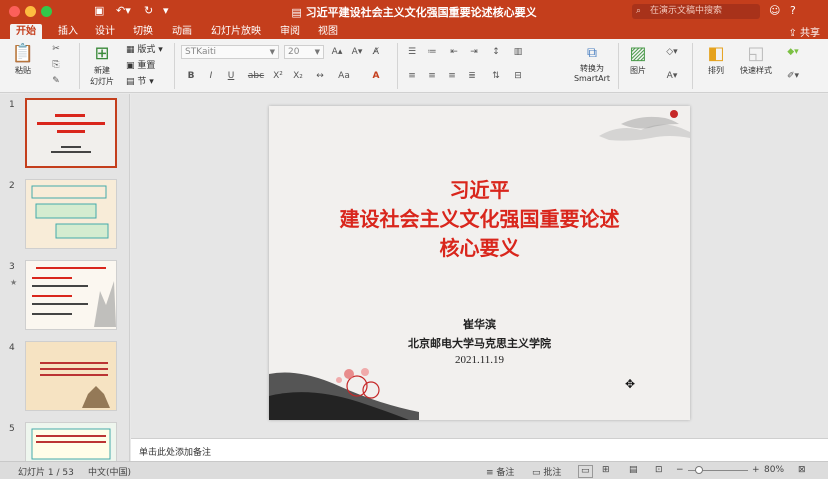 Image resolution: width=828 pixels, height=479 pixels. What do you see at coordinates (474, 52) in the screenshot?
I see `increase-indent-icon: ⇥` at bounding box center [474, 52].